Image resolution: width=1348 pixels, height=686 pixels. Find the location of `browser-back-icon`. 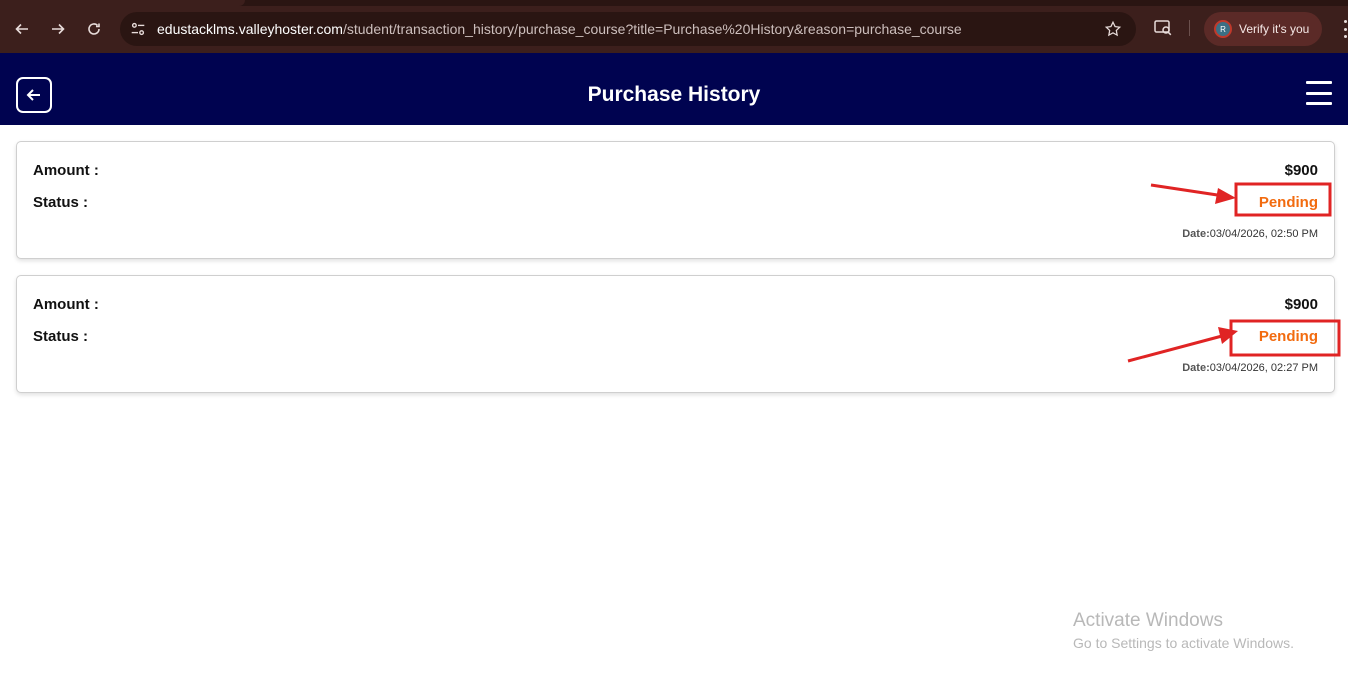

browser-back-icon is located at coordinates (22, 29).